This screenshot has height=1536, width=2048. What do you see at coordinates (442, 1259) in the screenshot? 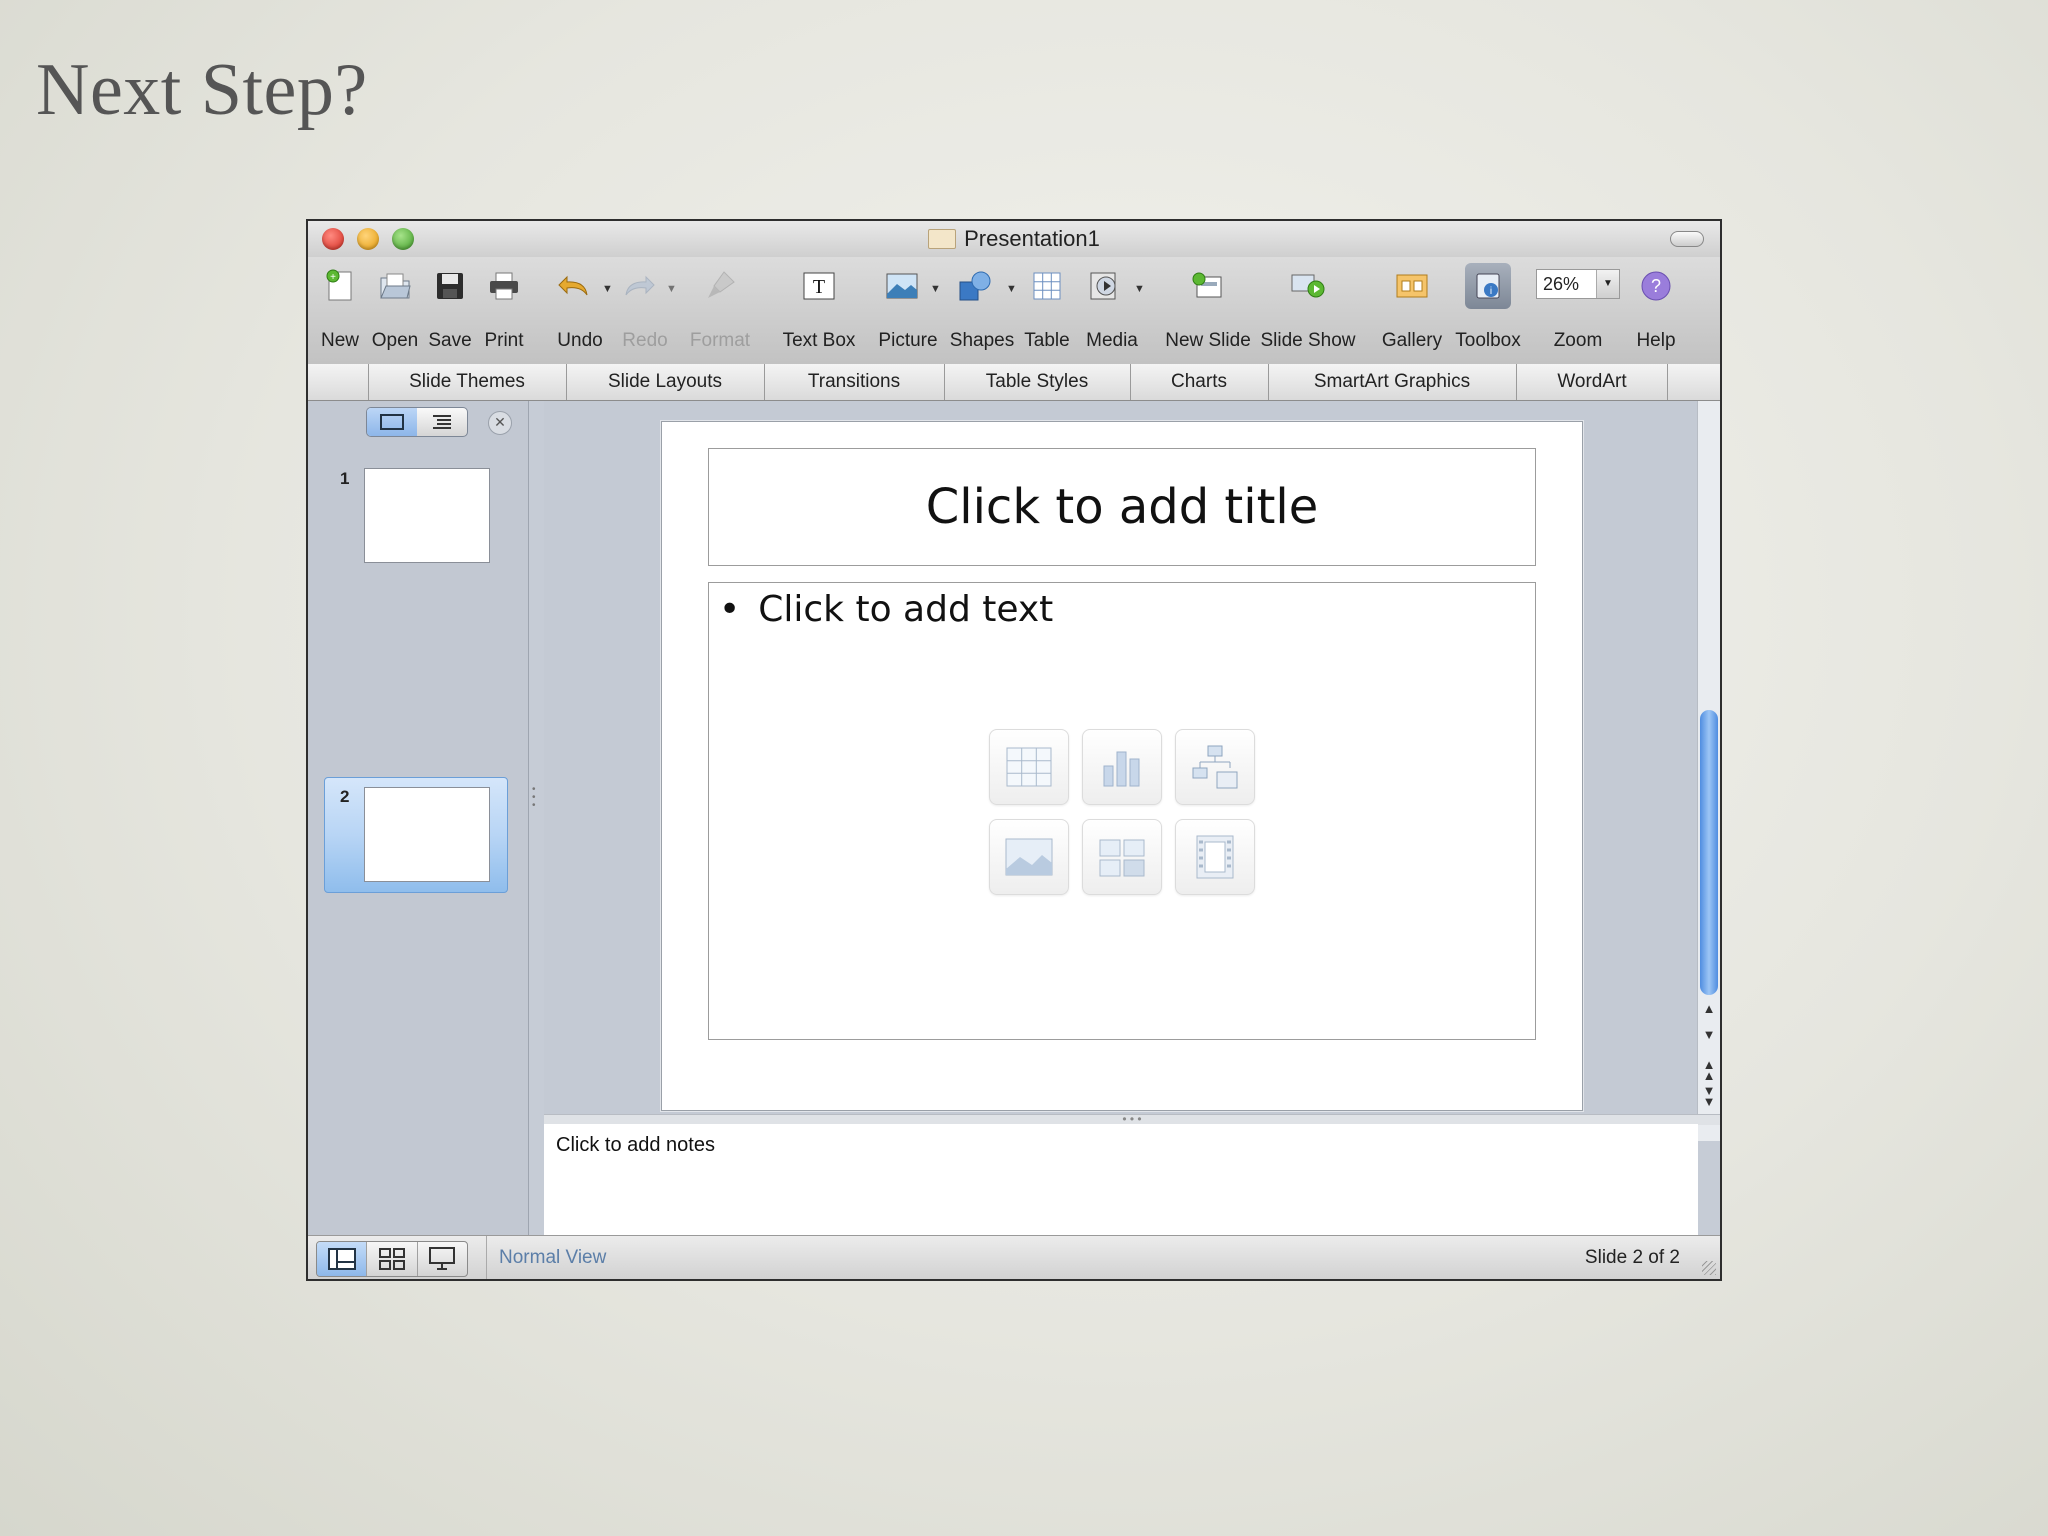
I see `slide-show-view-button` at bounding box center [442, 1259].